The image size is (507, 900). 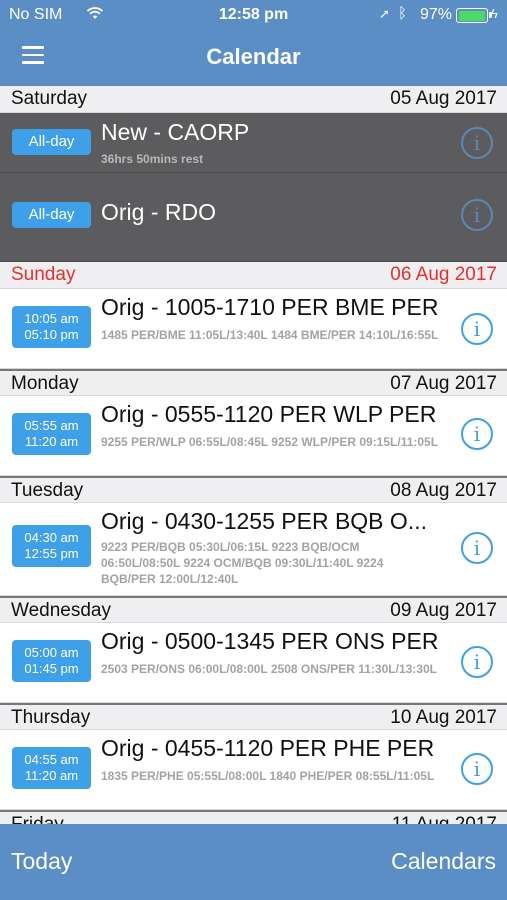 What do you see at coordinates (61, 610) in the screenshot?
I see `day-name: Wednesday` at bounding box center [61, 610].